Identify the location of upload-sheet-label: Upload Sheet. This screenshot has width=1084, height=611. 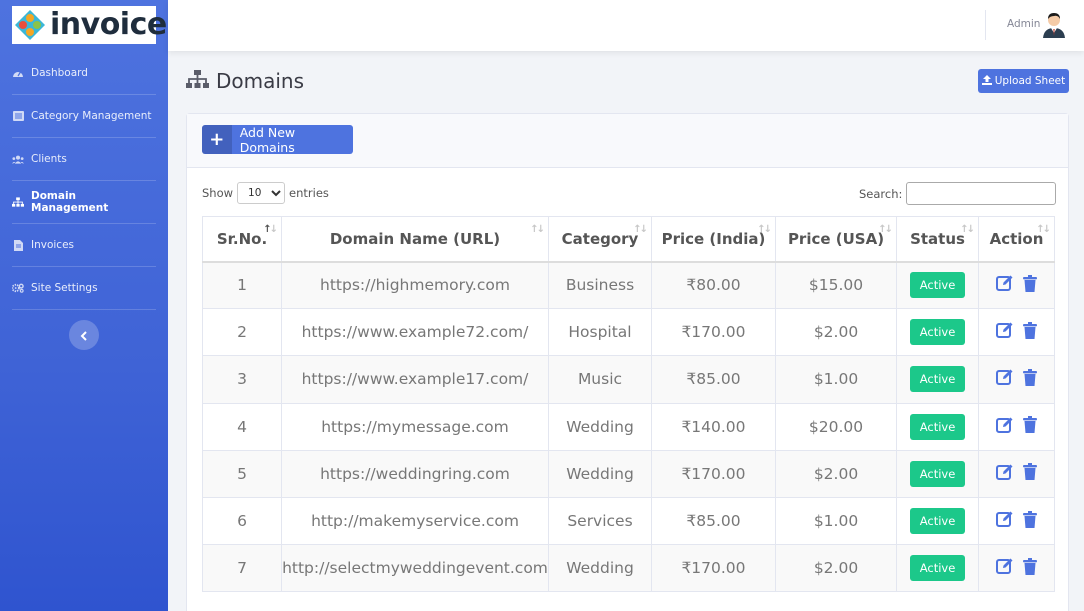
(1030, 81).